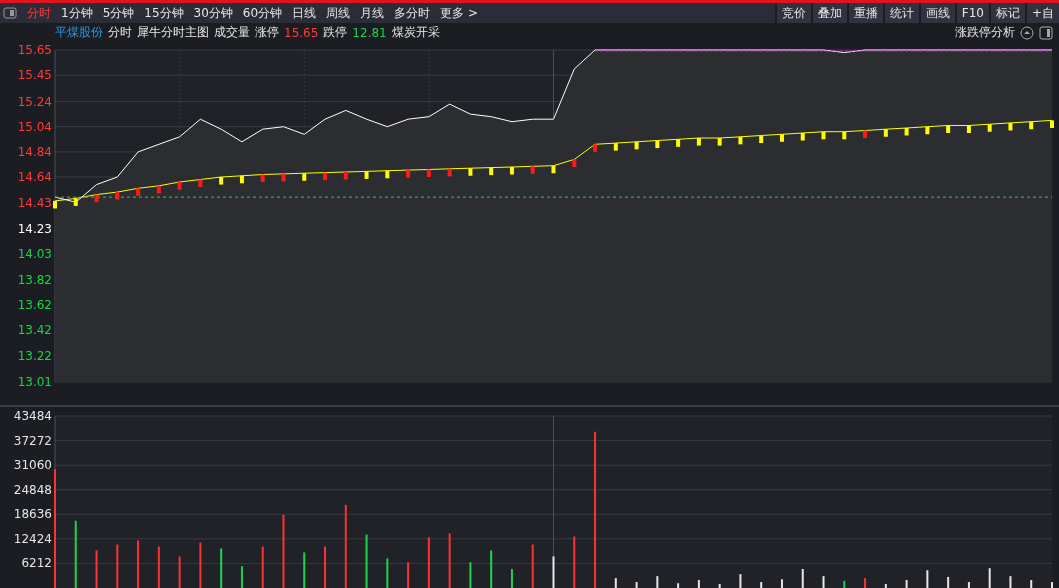 This screenshot has height=588, width=1059. Describe the element at coordinates (173, 32) in the screenshot. I see `info-text: 犀牛分时主图` at that location.